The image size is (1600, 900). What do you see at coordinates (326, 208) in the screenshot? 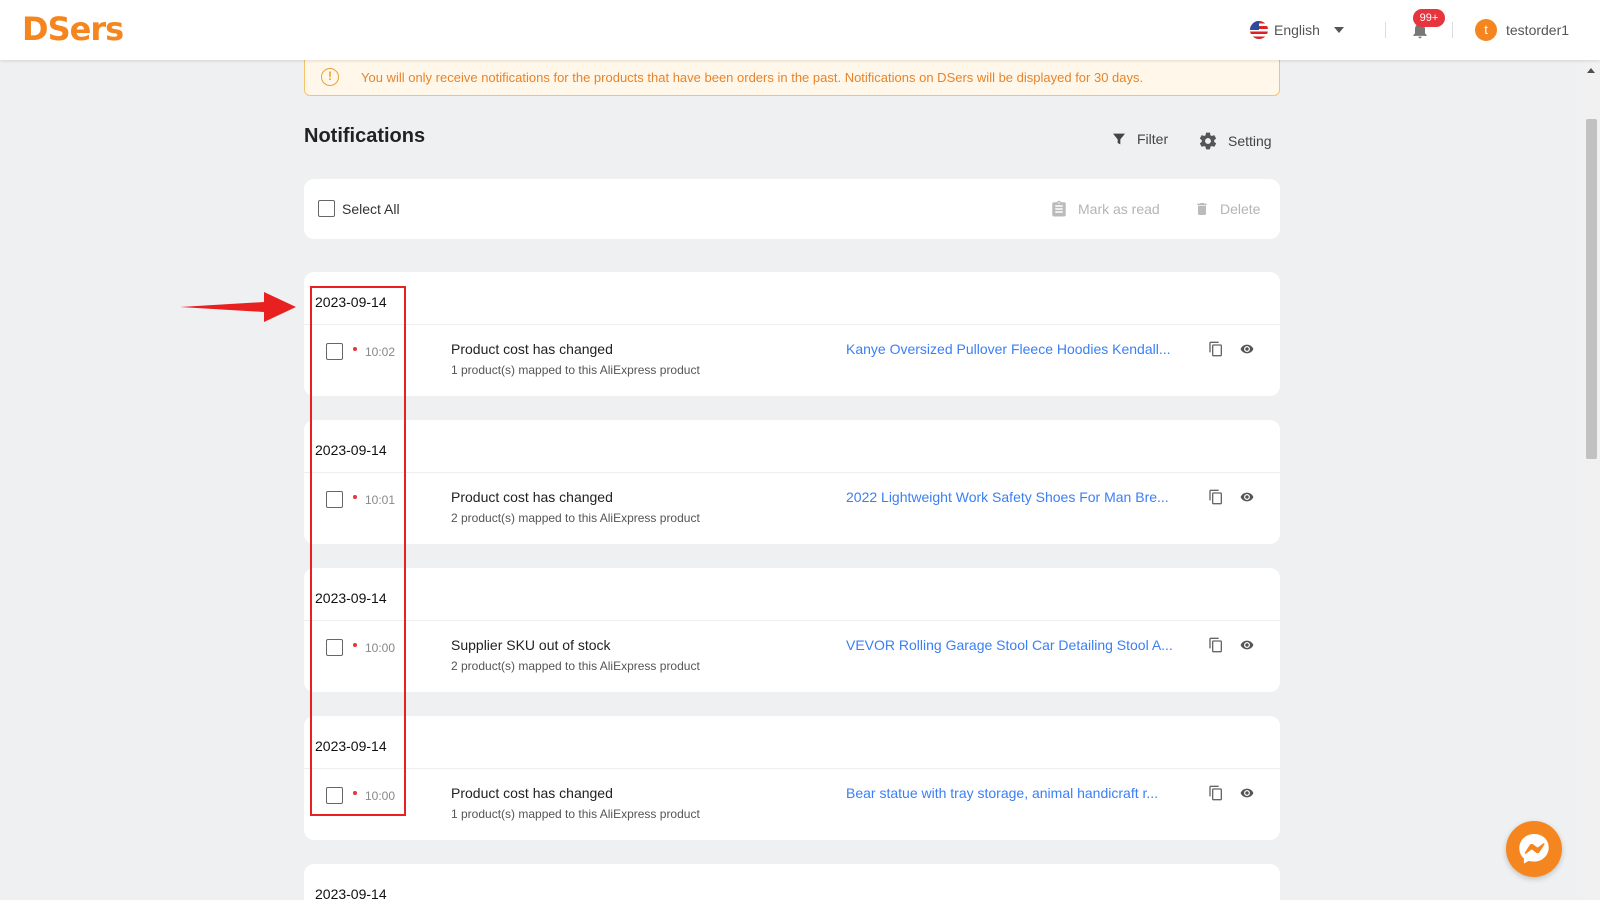
I see `checkbox` at bounding box center [326, 208].